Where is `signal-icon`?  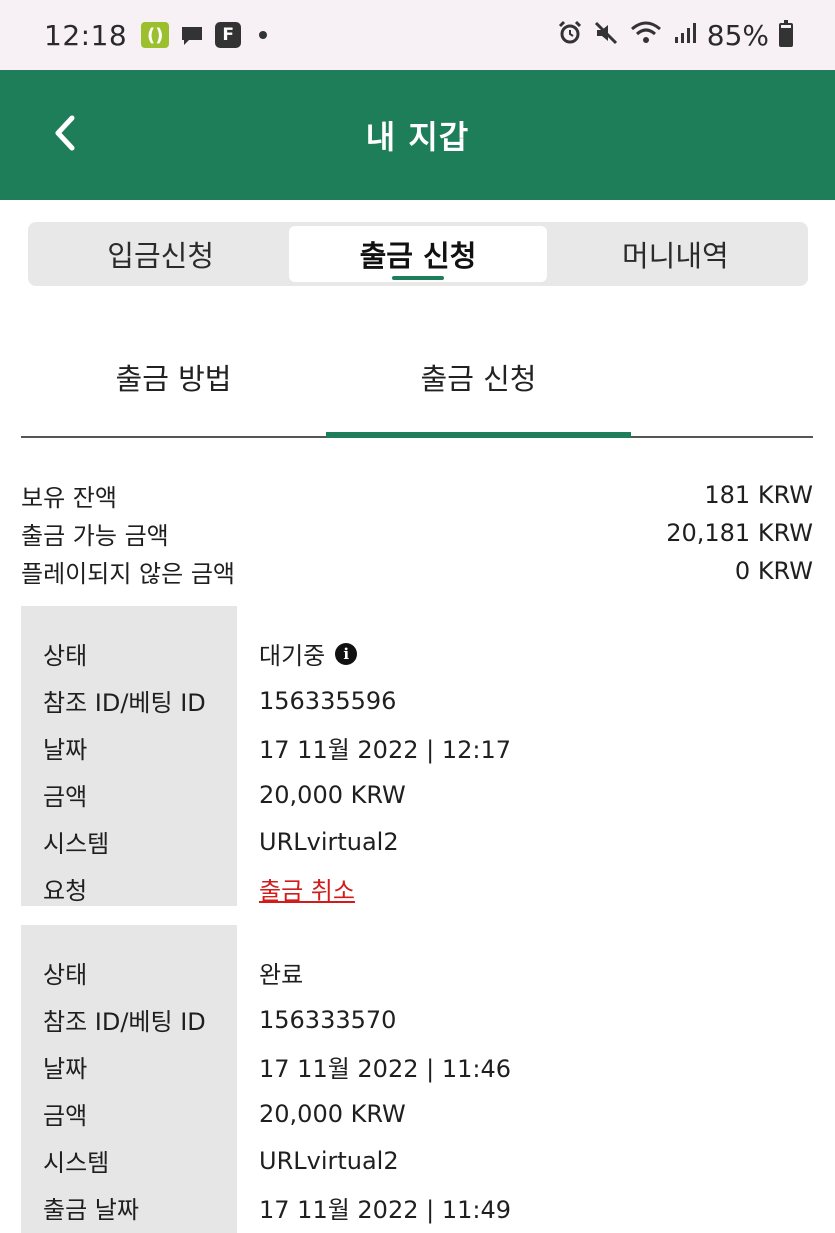 signal-icon is located at coordinates (685, 35).